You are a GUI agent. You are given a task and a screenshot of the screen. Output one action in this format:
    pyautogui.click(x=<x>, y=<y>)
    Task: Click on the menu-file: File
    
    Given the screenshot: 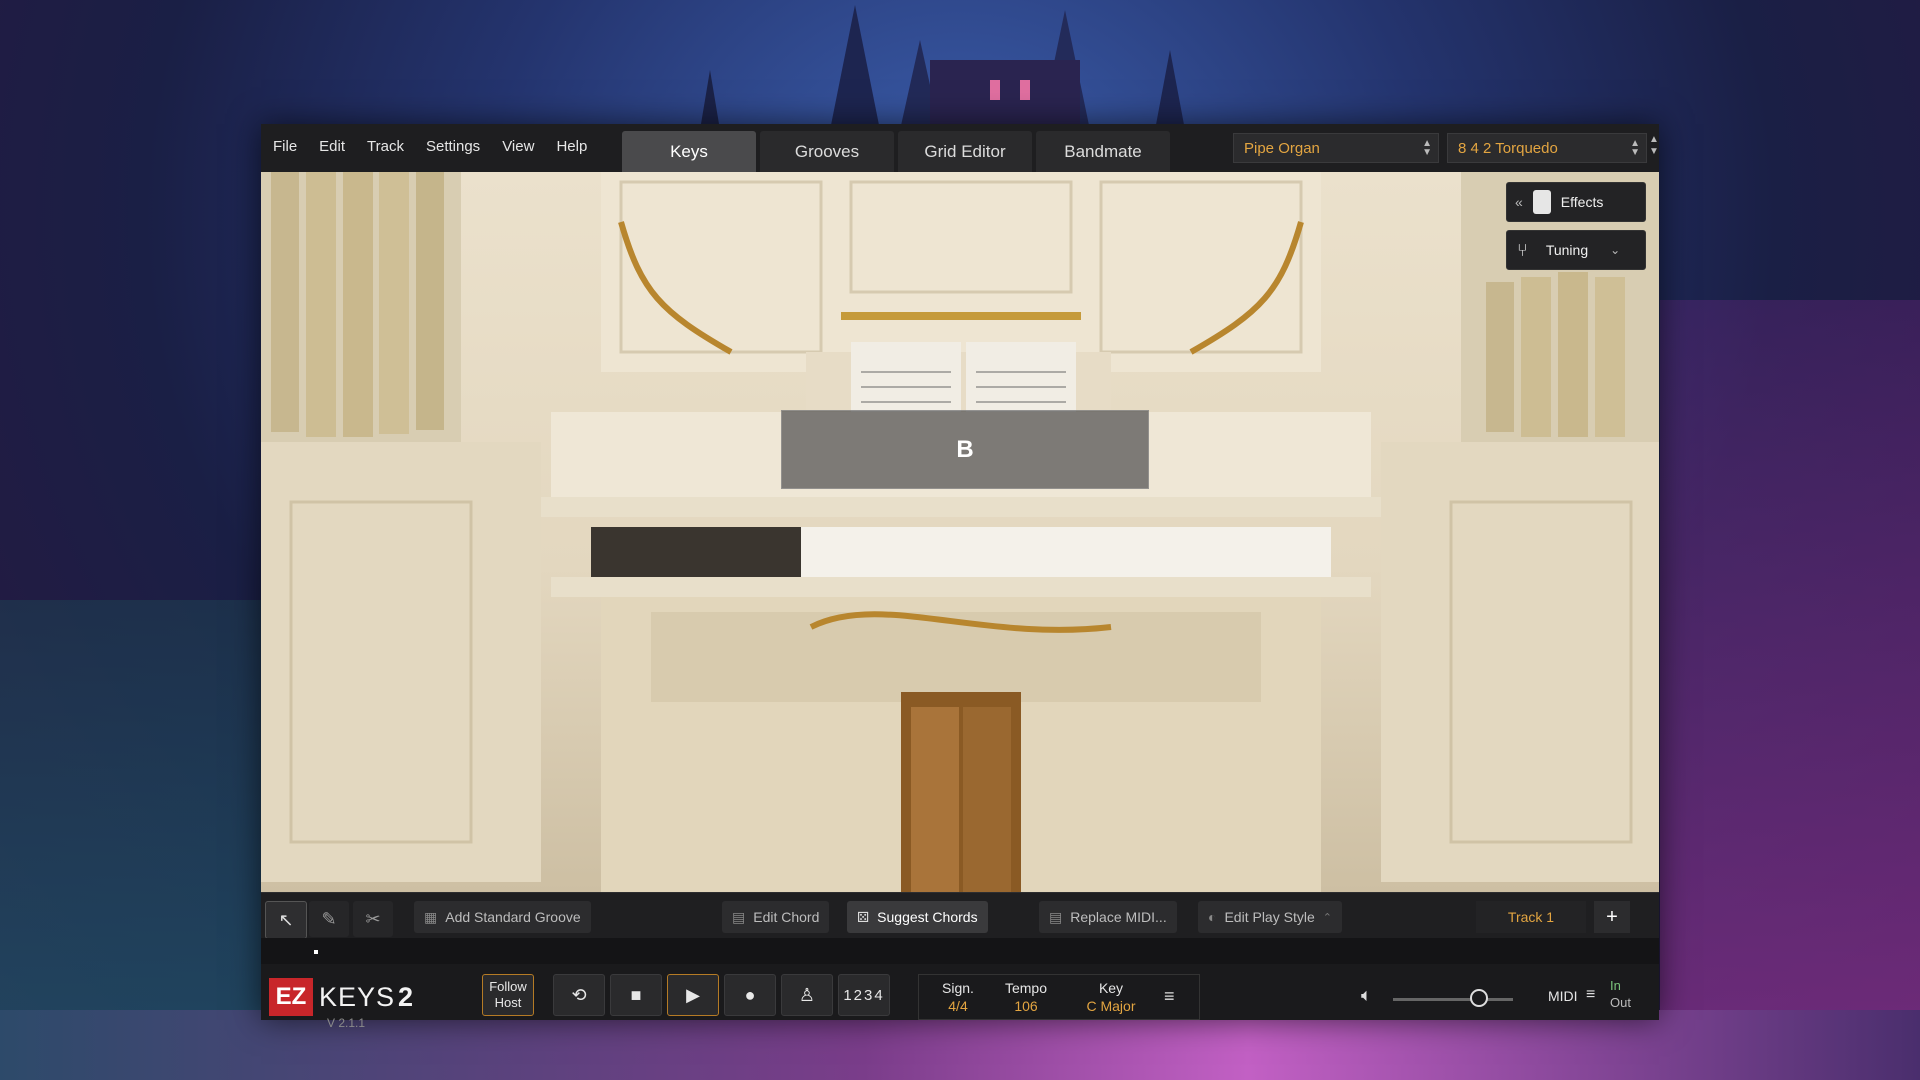 What is the action you would take?
    pyautogui.click(x=285, y=146)
    